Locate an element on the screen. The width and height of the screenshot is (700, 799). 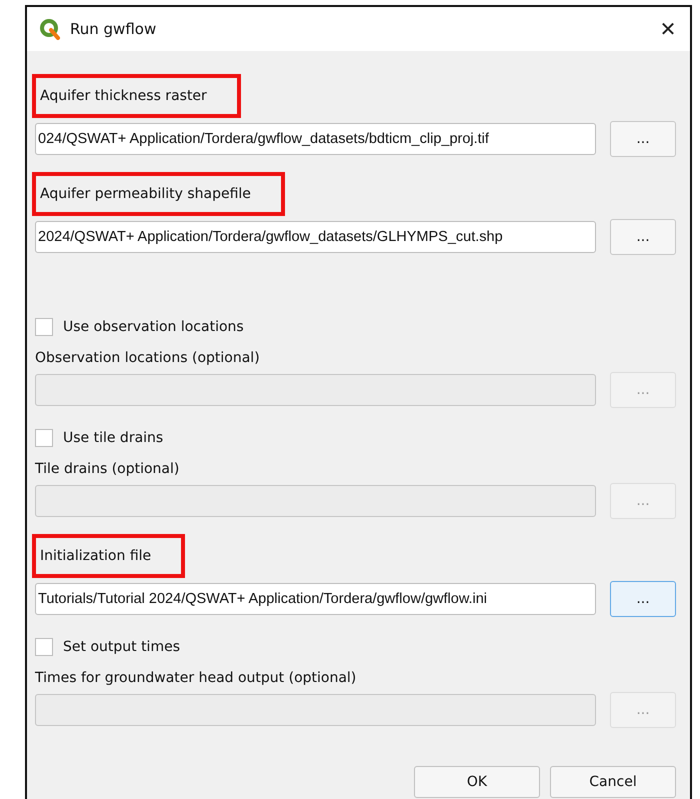
dialog-button: OK is located at coordinates (477, 782).